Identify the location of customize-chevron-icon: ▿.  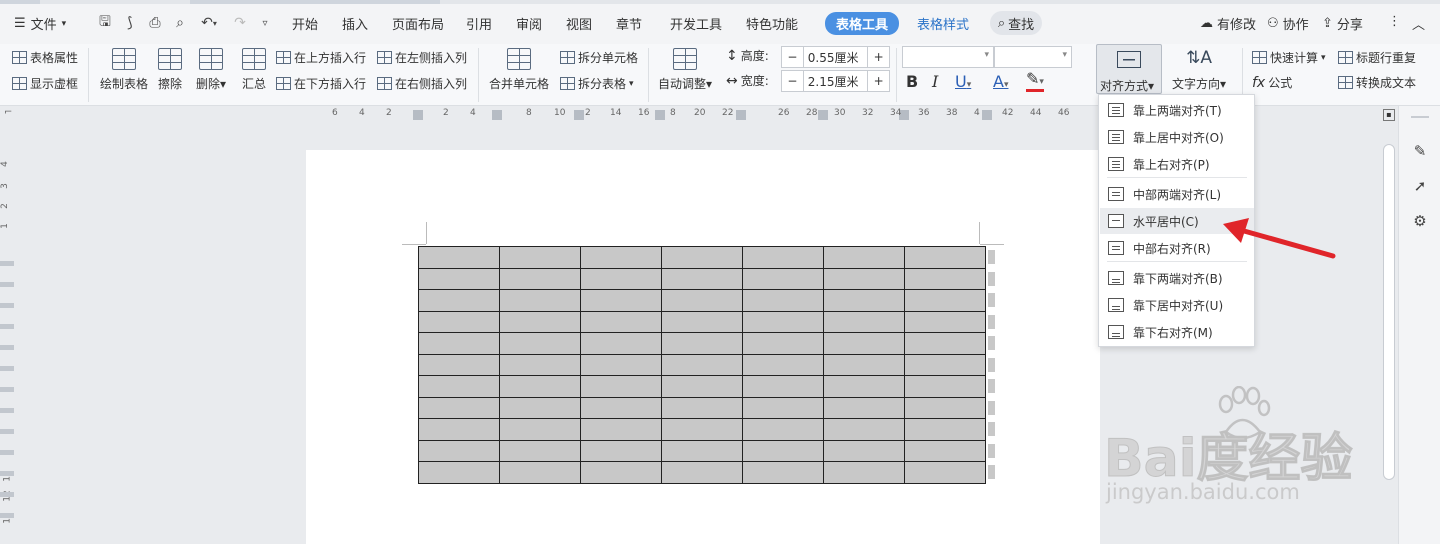
(265, 23).